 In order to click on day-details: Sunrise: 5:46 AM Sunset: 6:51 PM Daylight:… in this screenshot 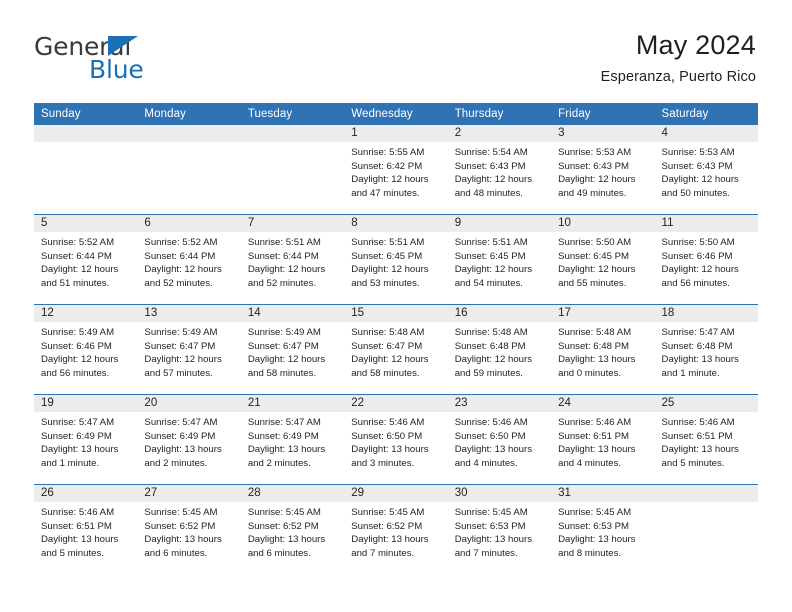, I will do `click(85, 531)`.